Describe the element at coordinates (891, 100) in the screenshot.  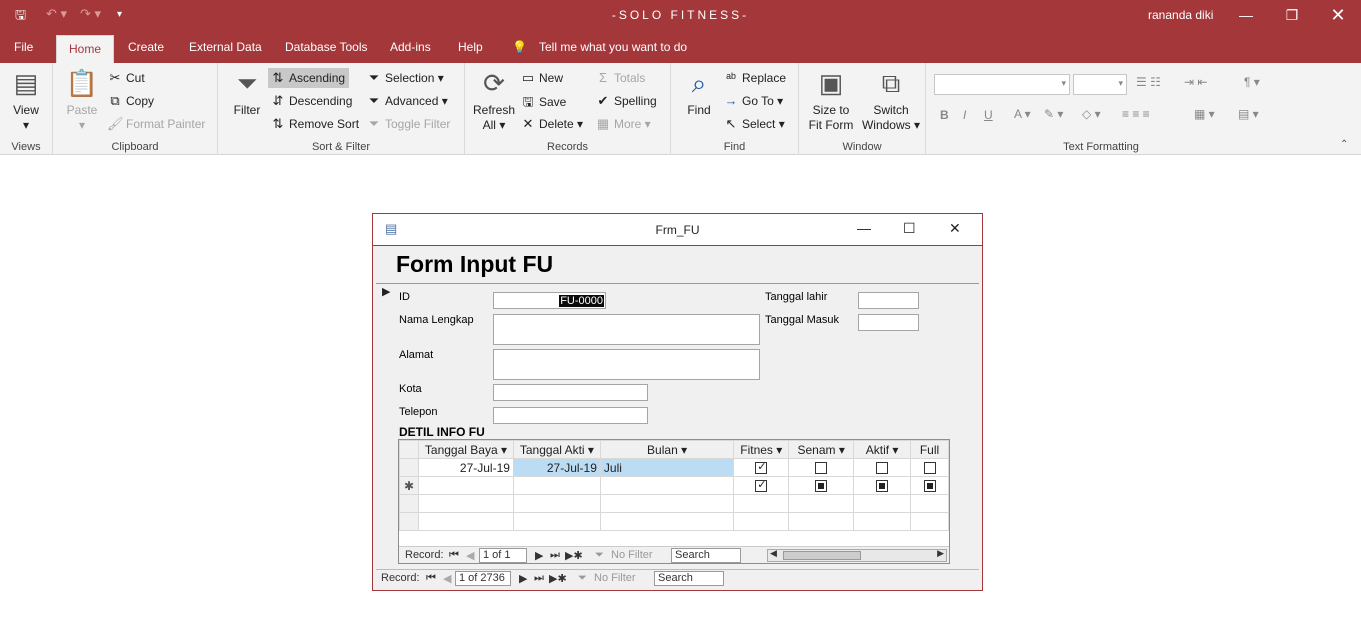
I see `switch-windows-button: ⧉ Switch Windows ▾` at that location.